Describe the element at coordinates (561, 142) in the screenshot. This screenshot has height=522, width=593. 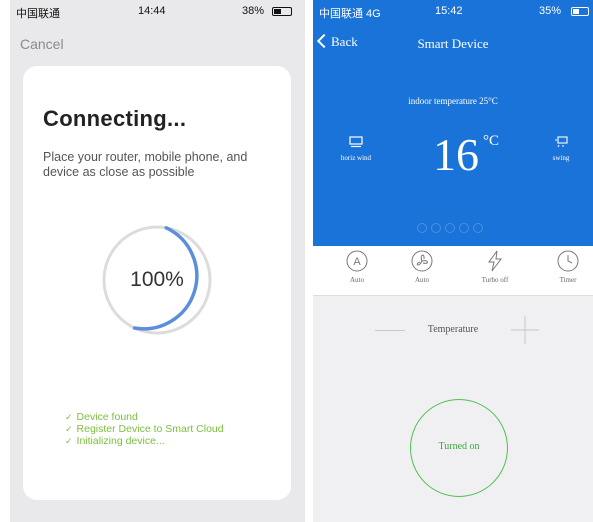
I see `swing-icon` at that location.